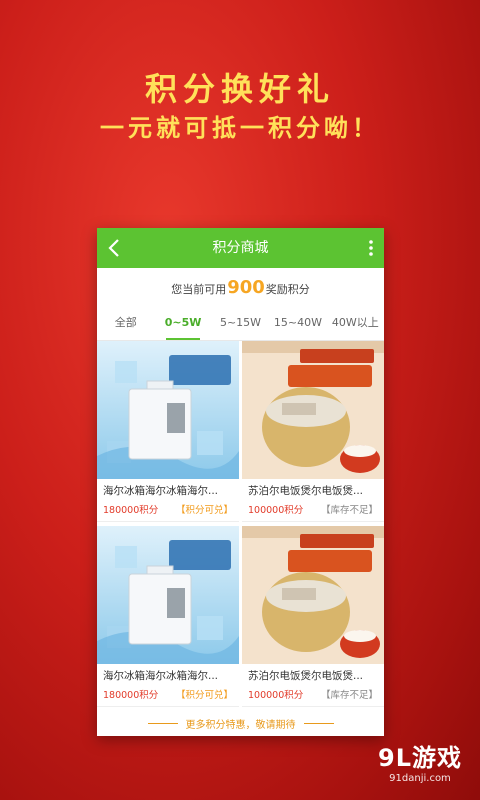 This screenshot has width=480, height=800. Describe the element at coordinates (162, 723) in the screenshot. I see `footer-divider-left` at that location.